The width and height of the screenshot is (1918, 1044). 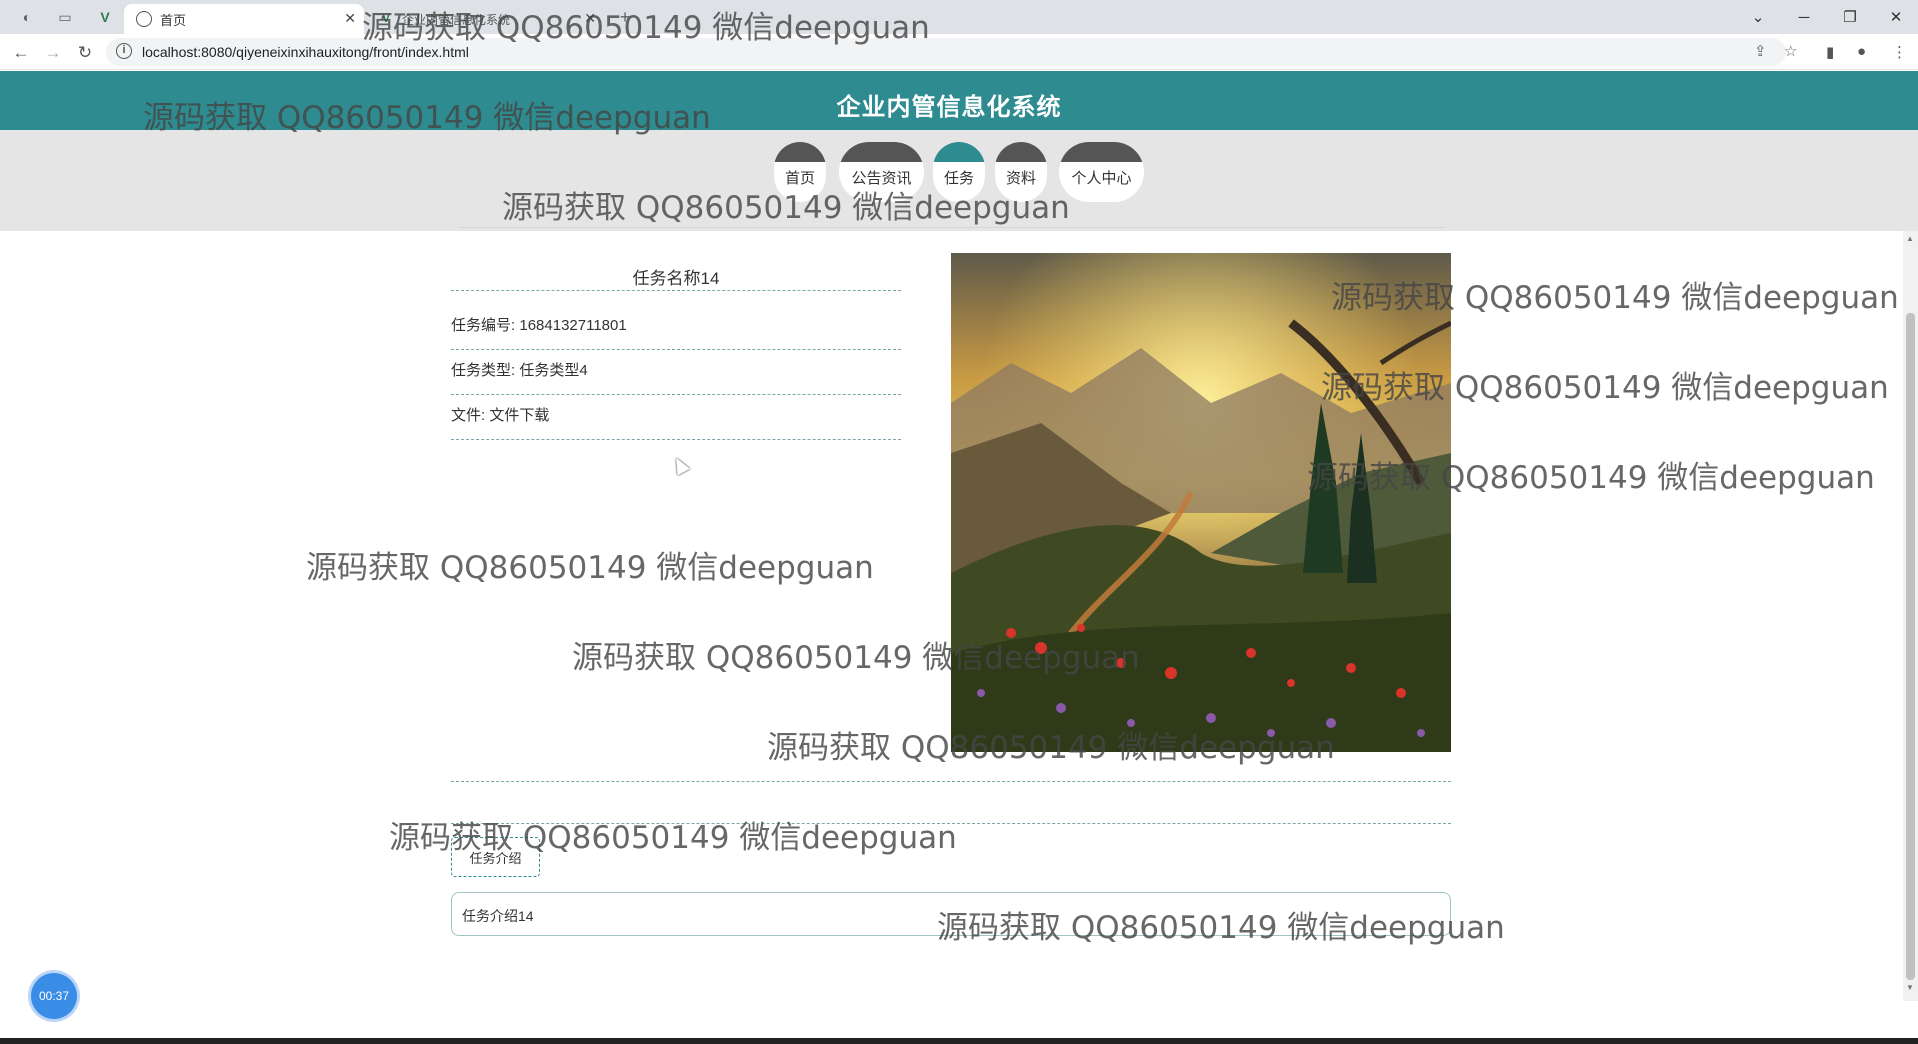 I want to click on field-task-type: 任务类型: 任务类型4, so click(x=676, y=377).